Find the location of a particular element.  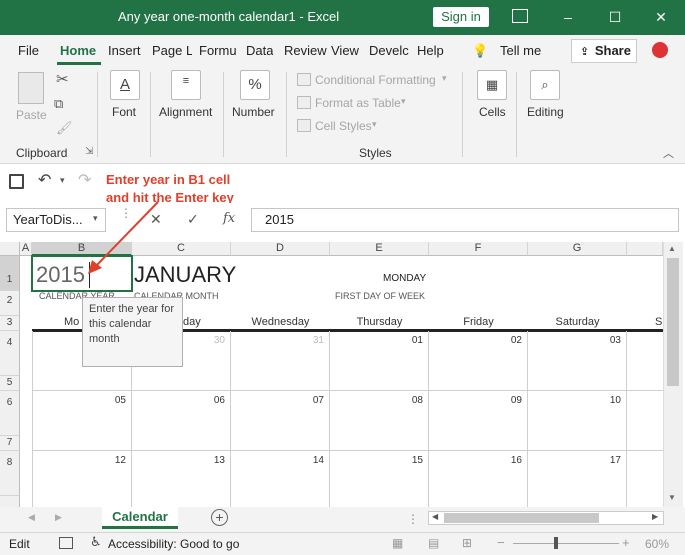

quick-access-toolbar is located at coordinates (342, 181).